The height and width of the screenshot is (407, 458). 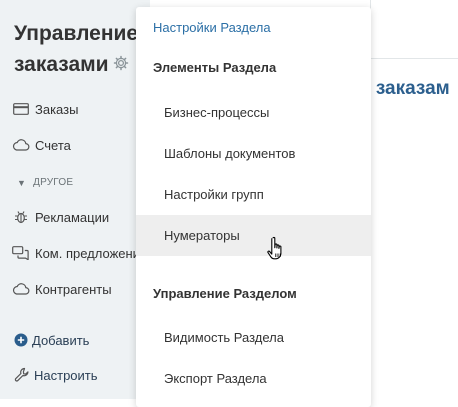 What do you see at coordinates (21, 340) in the screenshot?
I see `plus-circle-icon` at bounding box center [21, 340].